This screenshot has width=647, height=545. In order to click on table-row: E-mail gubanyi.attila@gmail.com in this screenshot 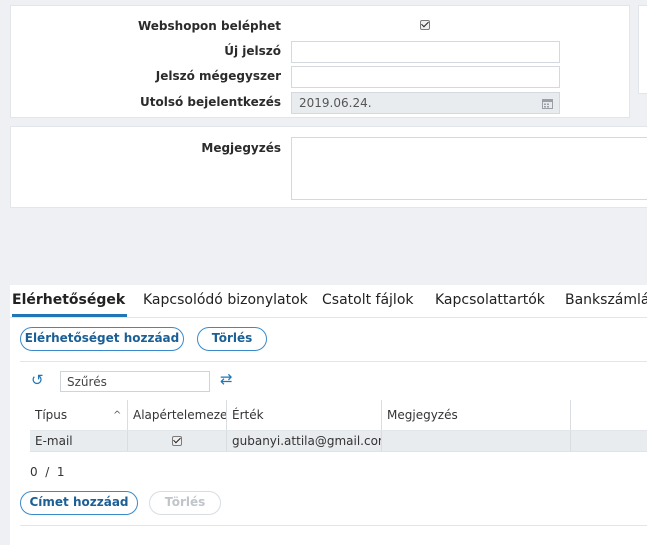, I will do `click(338, 441)`.